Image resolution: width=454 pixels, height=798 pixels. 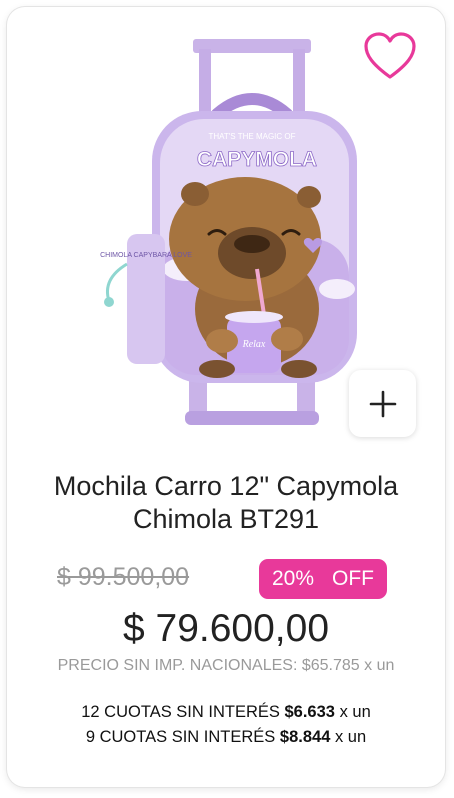 I want to click on original-price: $ 99.500,00, so click(x=123, y=577).